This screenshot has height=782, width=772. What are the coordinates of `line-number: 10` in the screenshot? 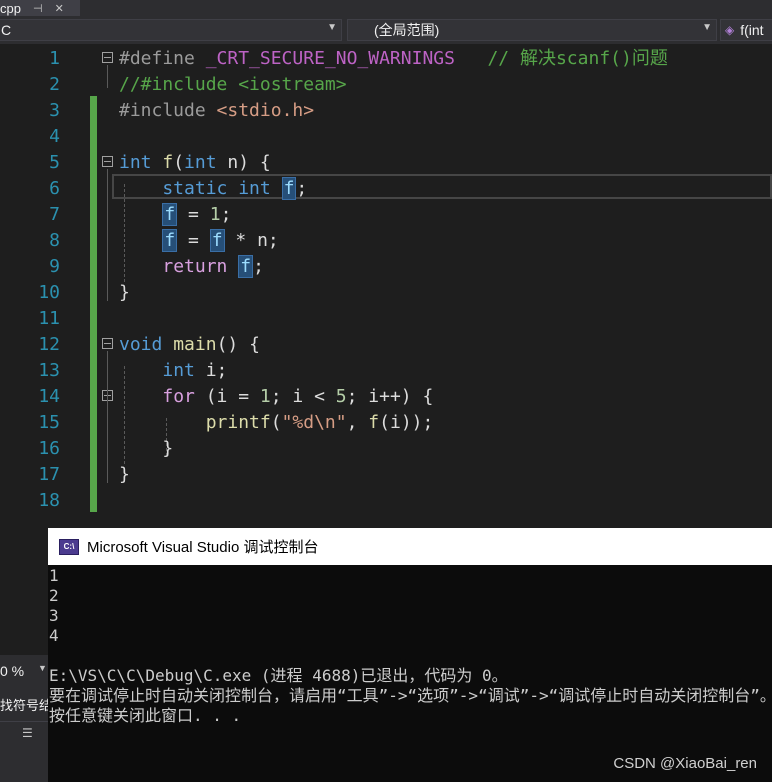 It's located at (49, 292).